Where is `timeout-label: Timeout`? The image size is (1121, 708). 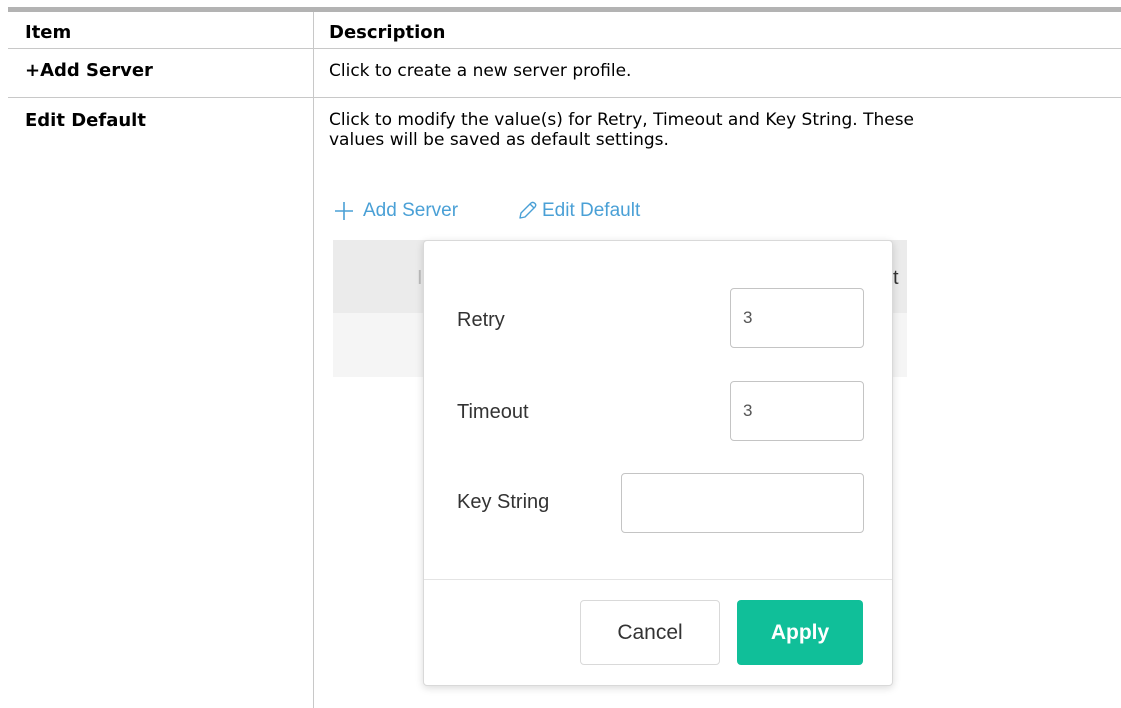 timeout-label: Timeout is located at coordinates (493, 412).